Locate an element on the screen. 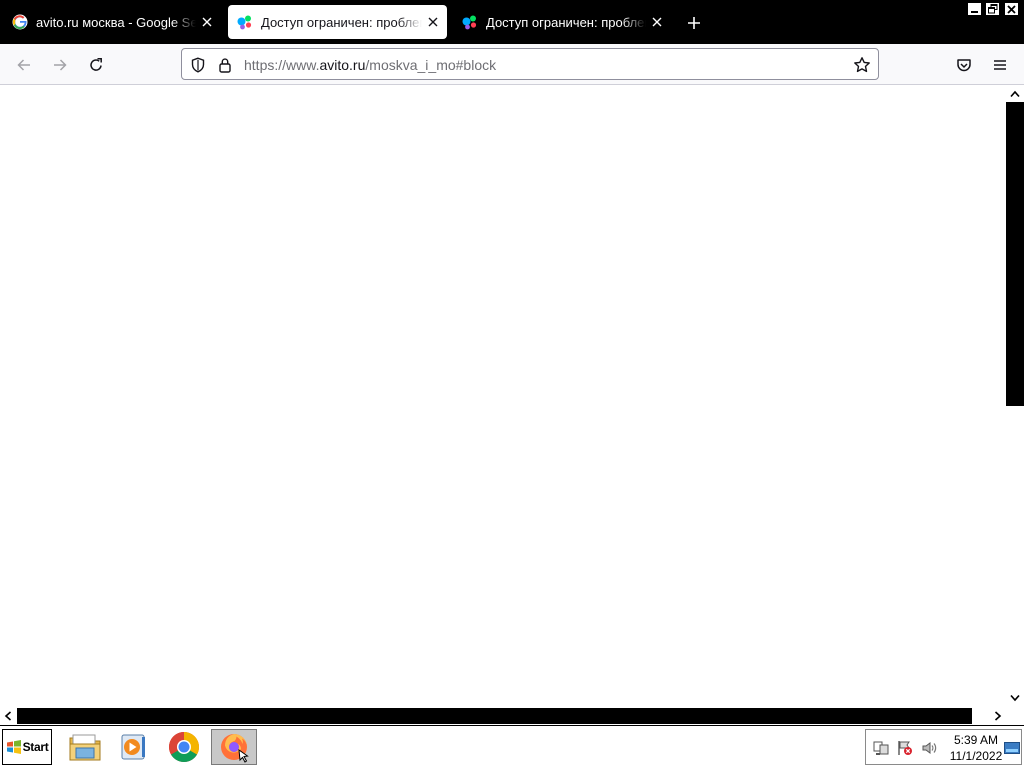  url-domain: avito.ru is located at coordinates (342, 65).